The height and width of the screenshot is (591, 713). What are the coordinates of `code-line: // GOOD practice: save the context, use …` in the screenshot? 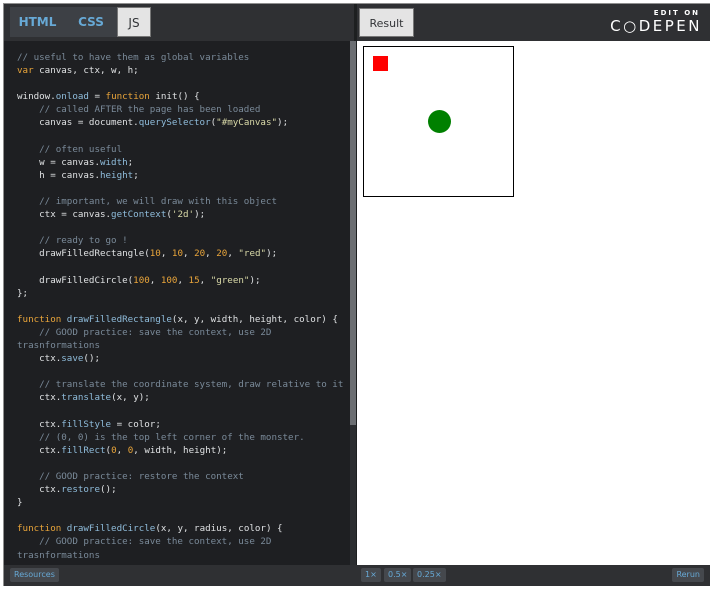 It's located at (183, 332).